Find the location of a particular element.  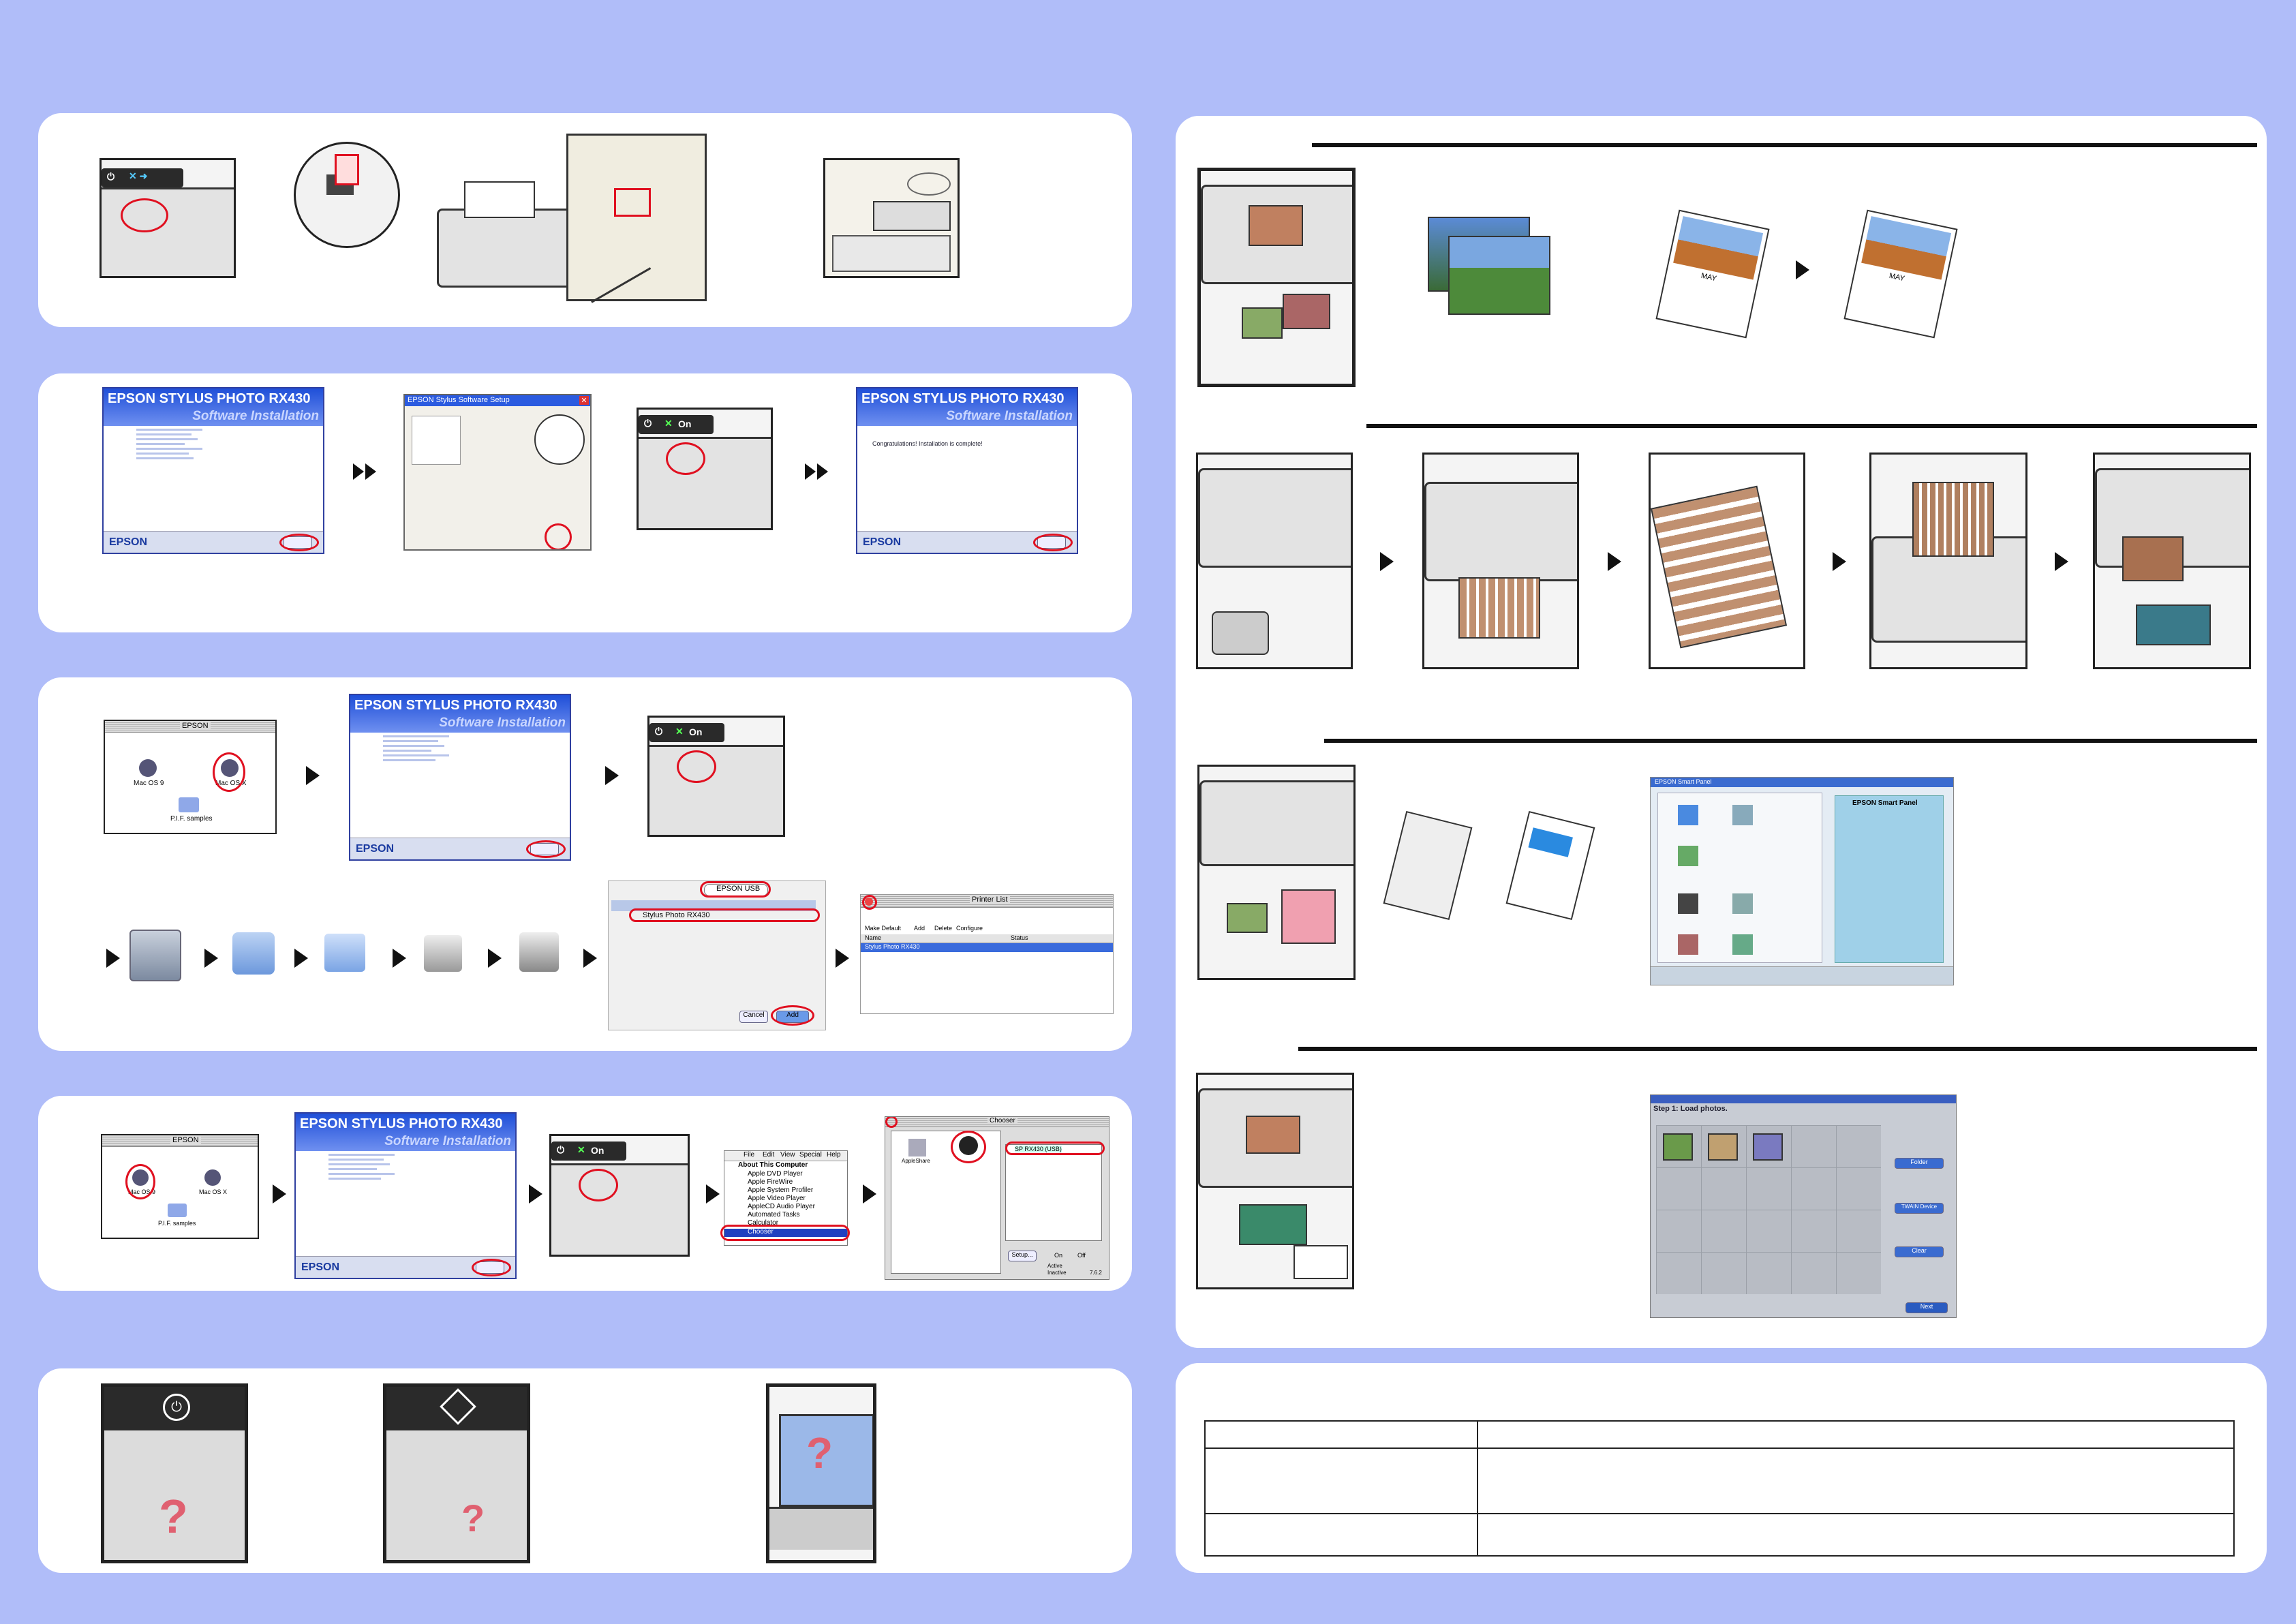

mail-icon is located at coordinates (1688, 944).